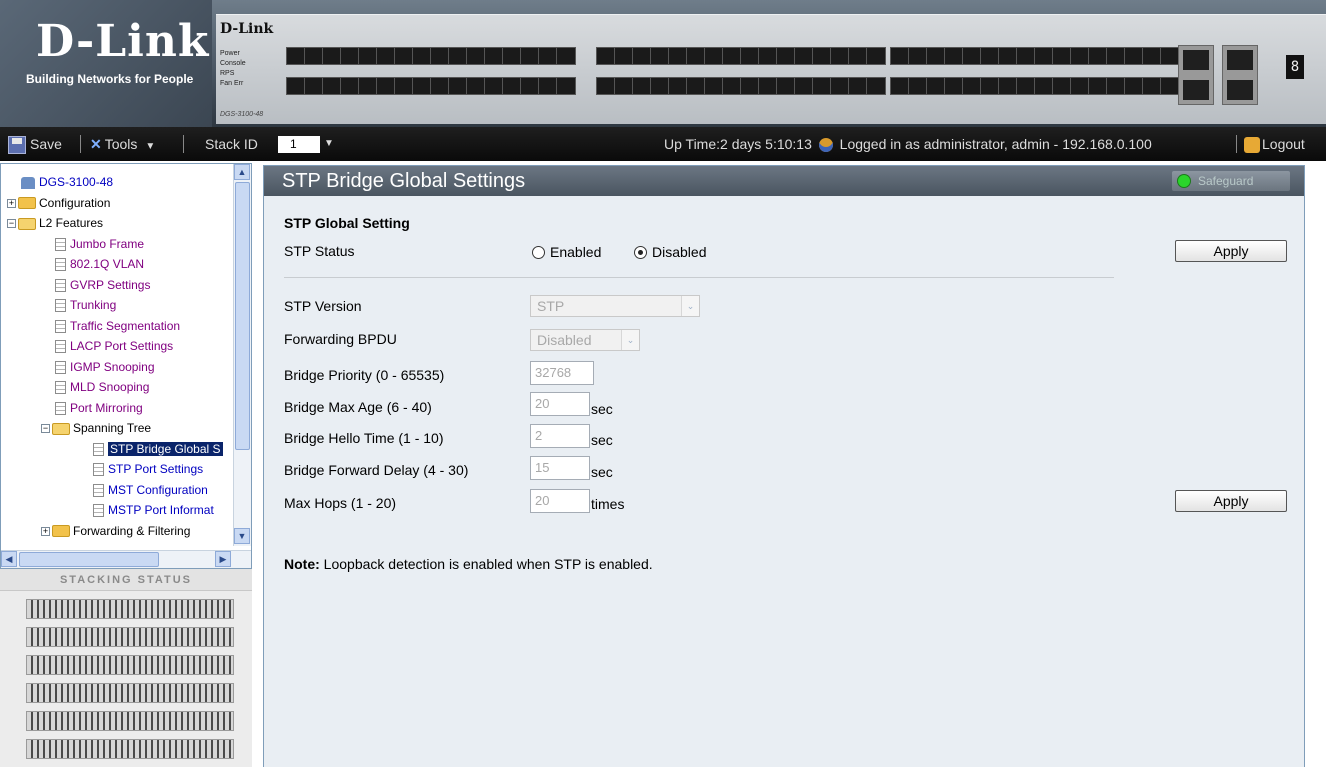  Describe the element at coordinates (27, 223) in the screenshot. I see `folder-open-icon` at that location.